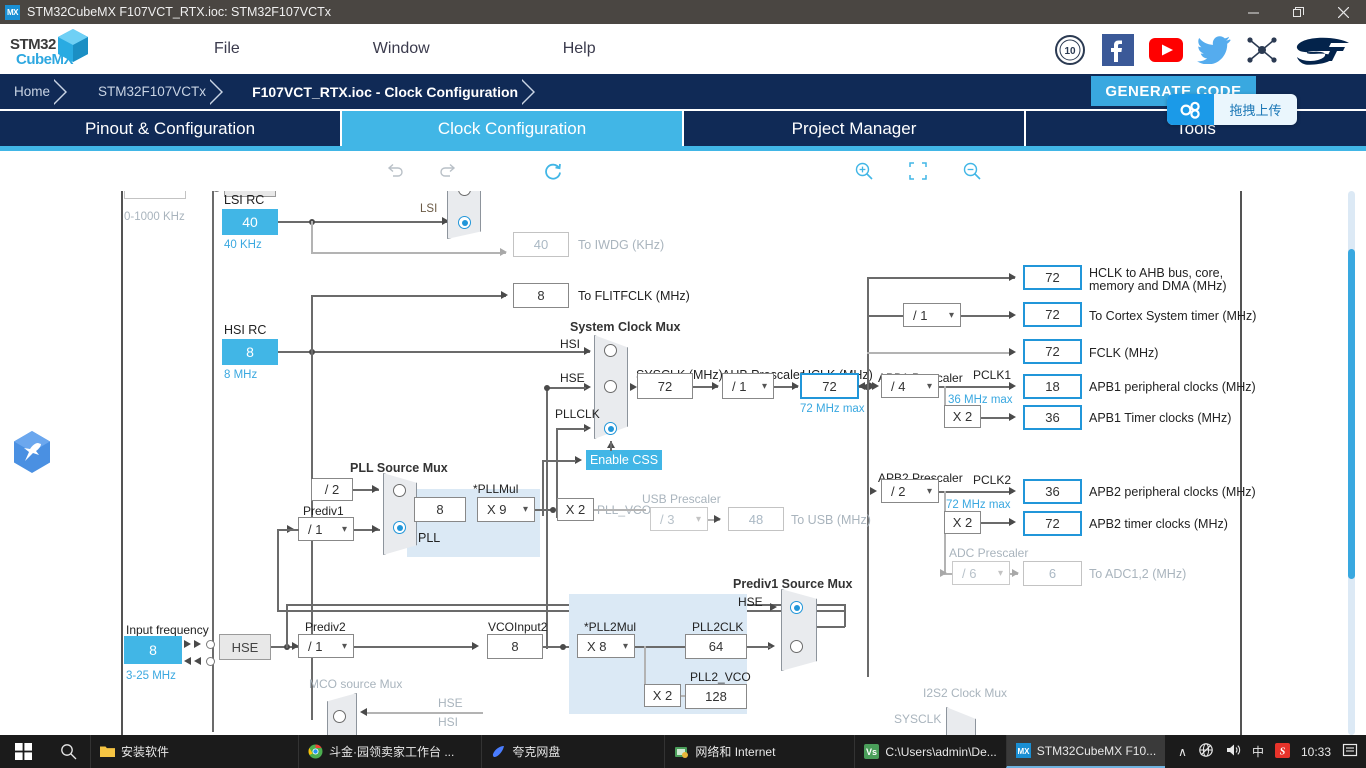 The width and height of the screenshot is (1366, 768). Describe the element at coordinates (972, 171) in the screenshot. I see `zoom-out-icon` at that location.